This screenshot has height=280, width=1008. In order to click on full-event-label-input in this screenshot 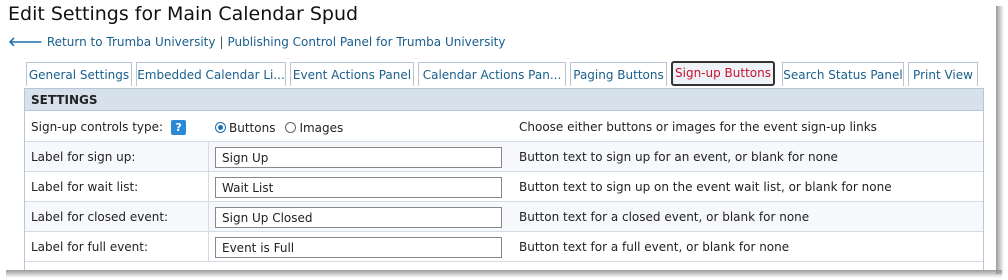, I will do `click(358, 247)`.